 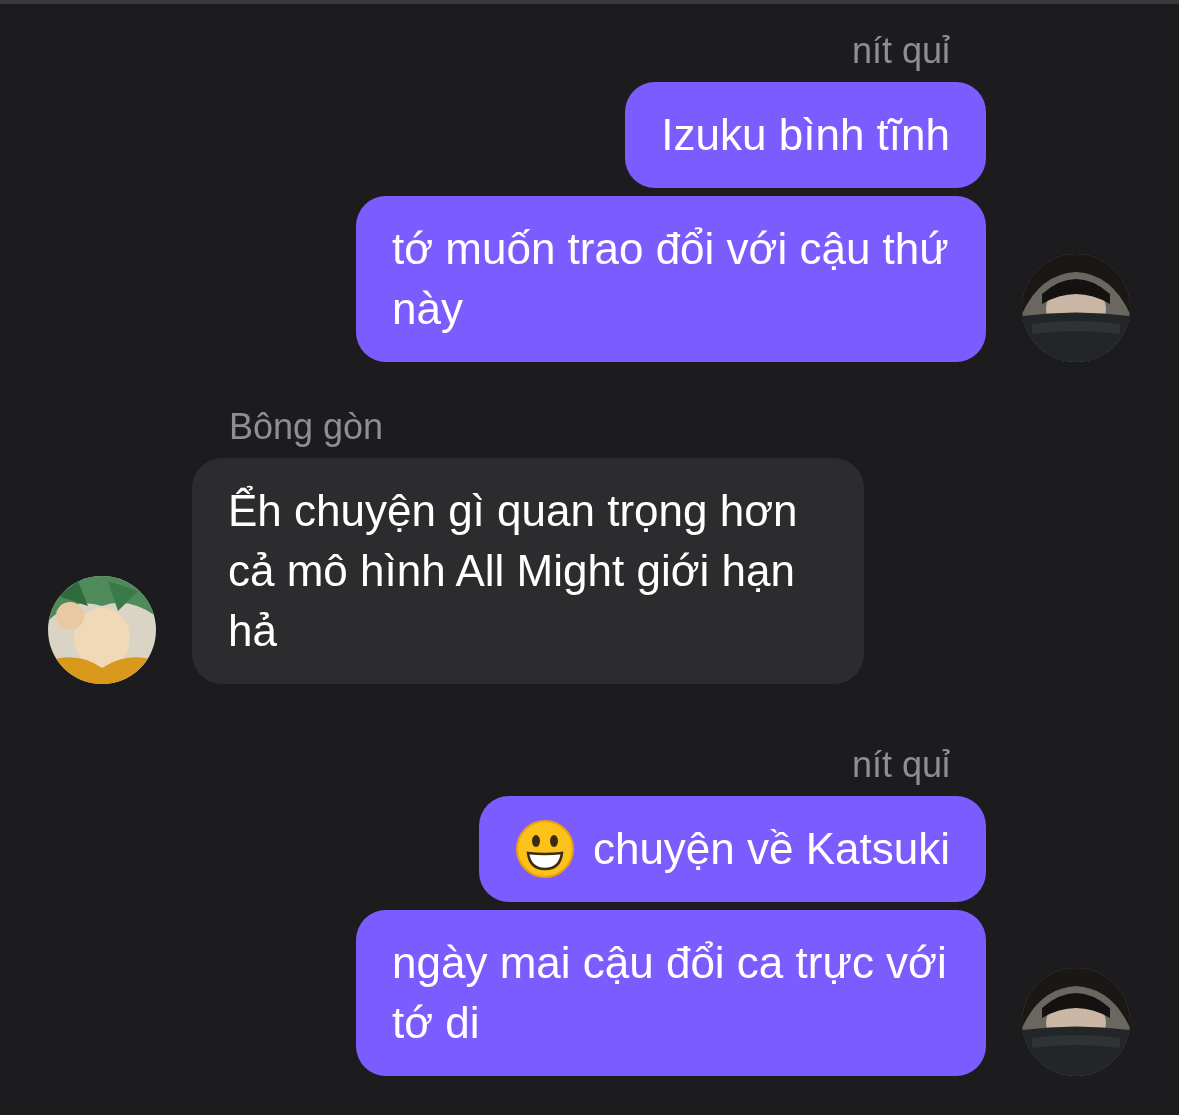 I want to click on message-text: Ểh chuyện gì quan trọng hơn cả mô hình All Might giới hạn hả, so click(x=513, y=570).